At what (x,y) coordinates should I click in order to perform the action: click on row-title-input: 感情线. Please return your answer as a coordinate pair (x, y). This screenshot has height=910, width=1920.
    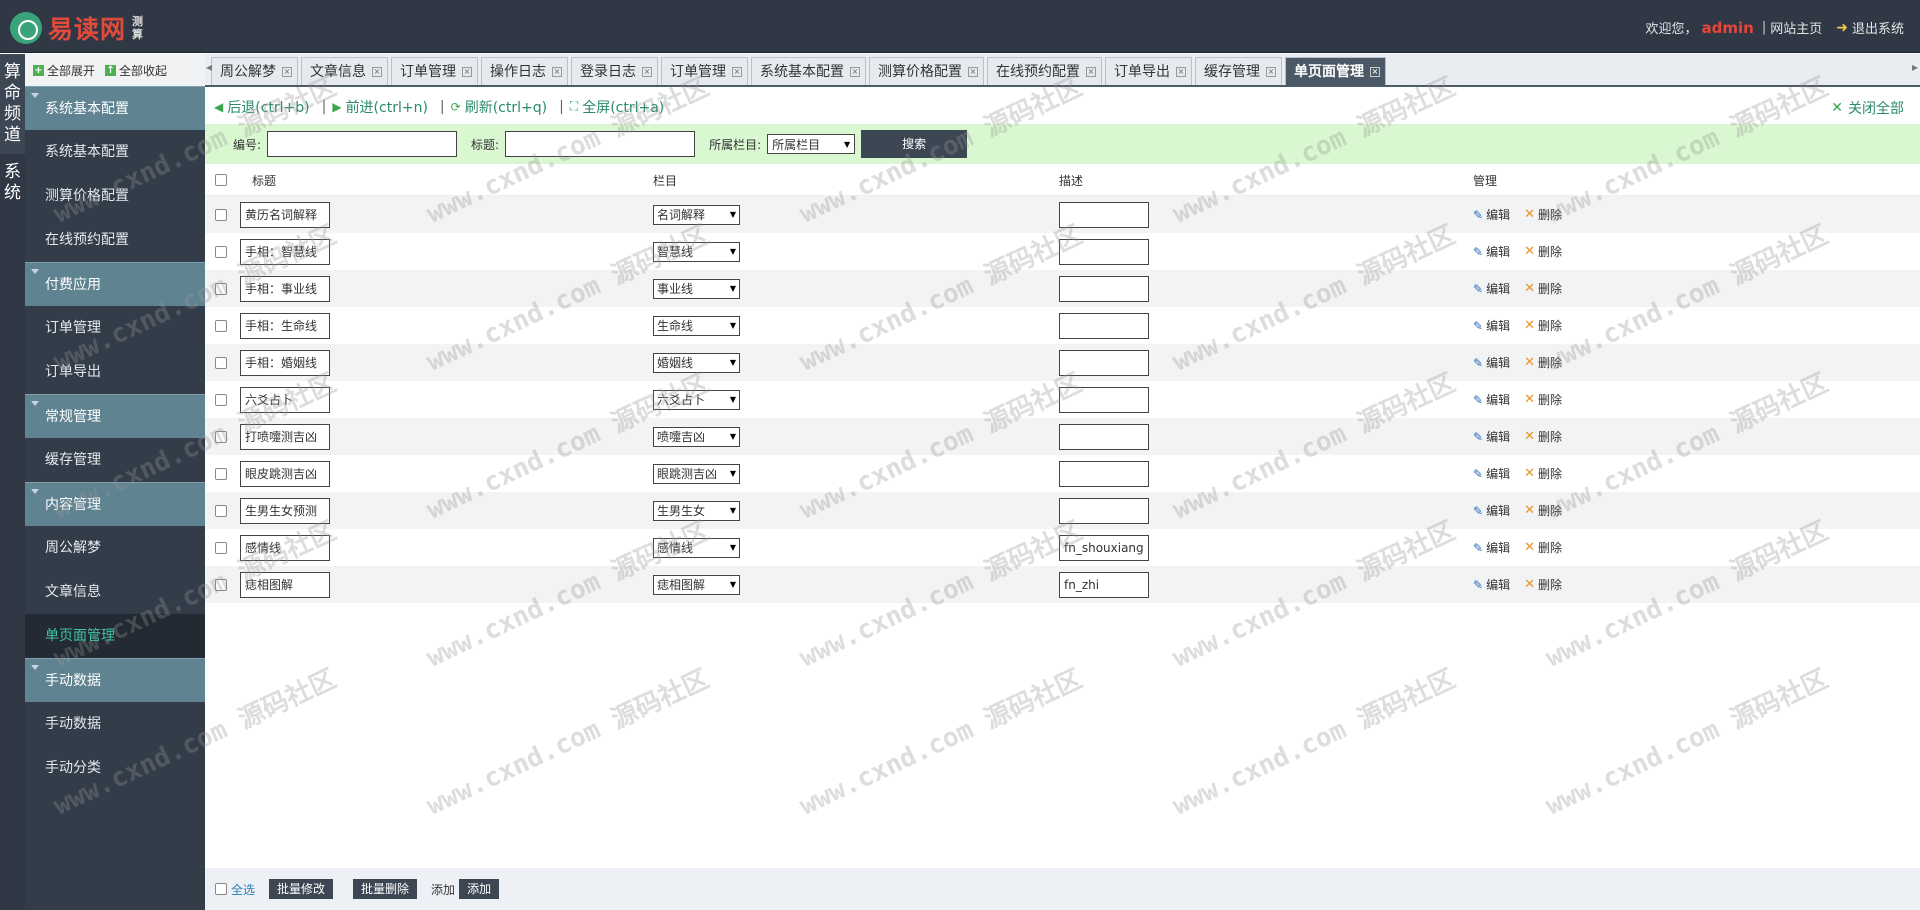
    Looking at the image, I should click on (285, 547).